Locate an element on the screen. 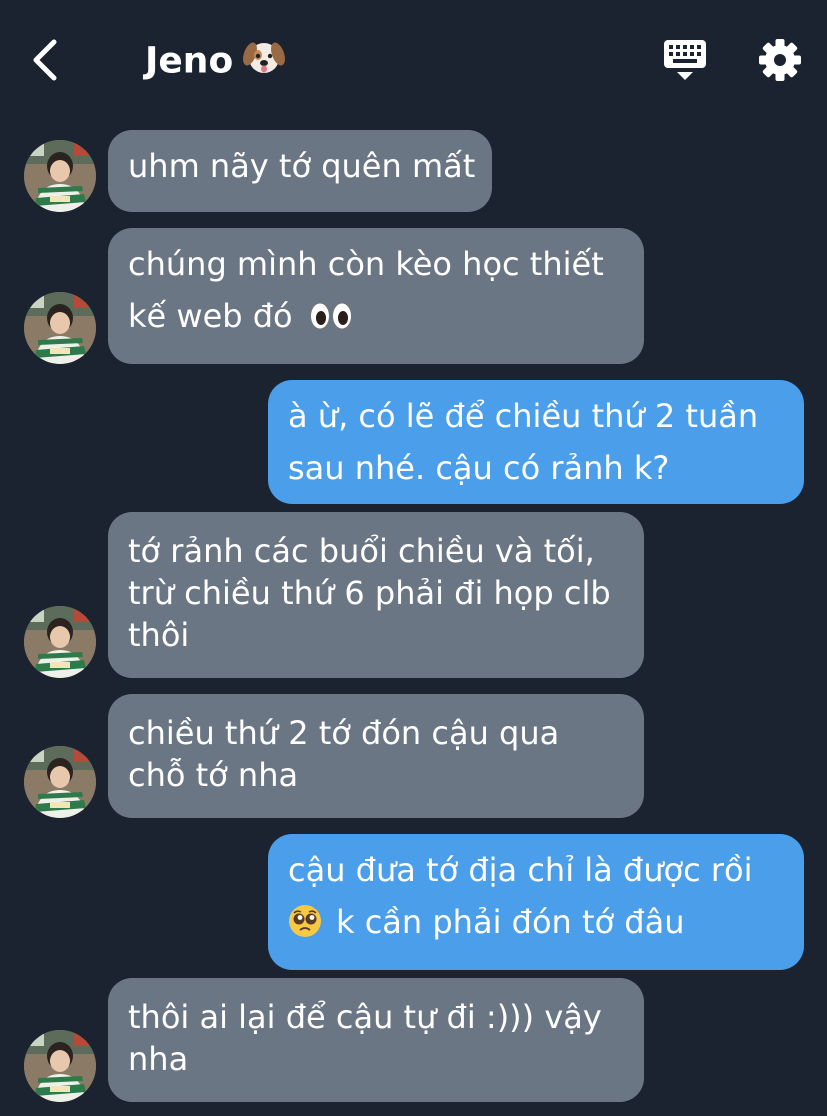 The image size is (827, 1116). message-text: à ừ, có lẽ để chiều thứ 2 tuần is located at coordinates (523, 416).